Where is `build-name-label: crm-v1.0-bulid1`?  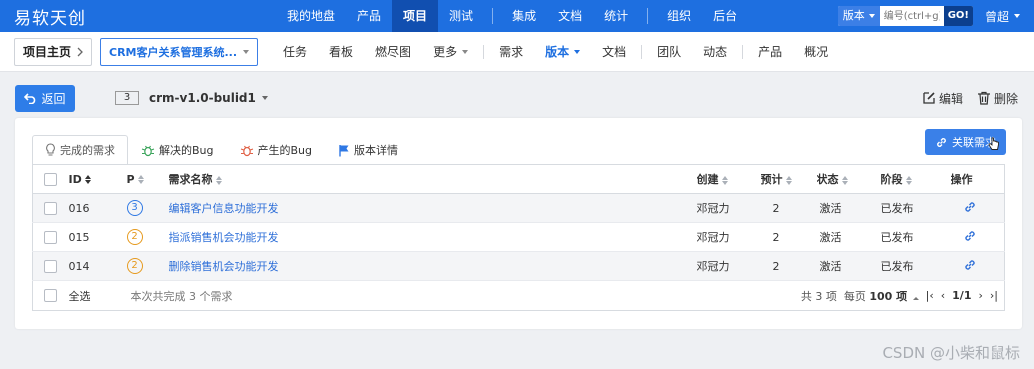 build-name-label: crm-v1.0-bulid1 is located at coordinates (202, 98).